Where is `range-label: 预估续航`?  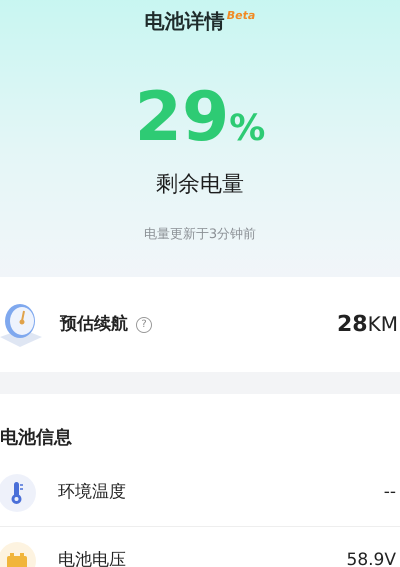
range-label: 预估续航 is located at coordinates (94, 324).